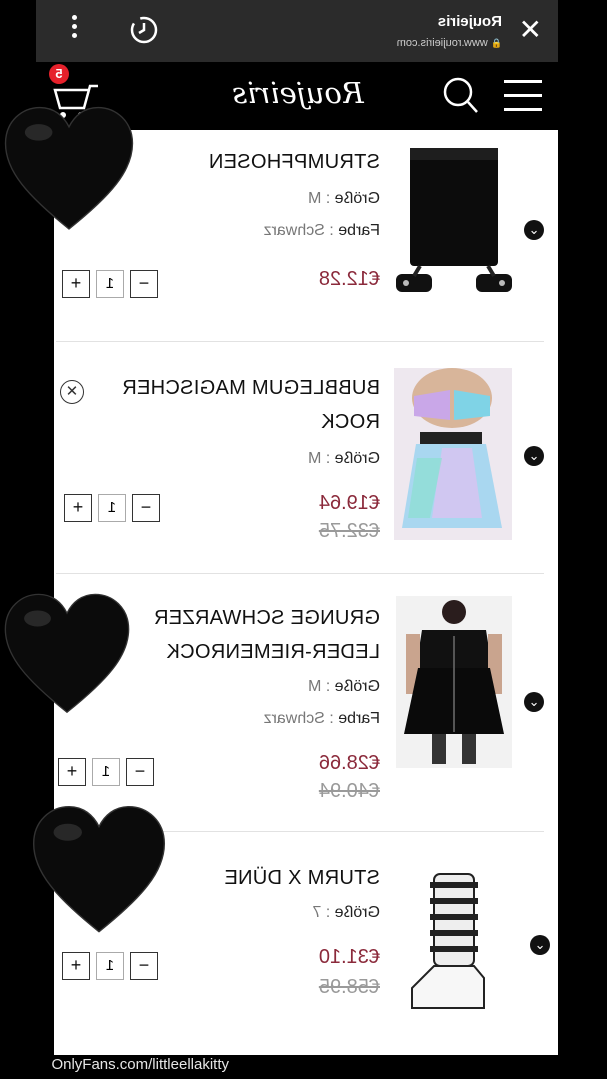 This screenshot has width=607, height=1079. What do you see at coordinates (294, 162) in the screenshot?
I see `product-name: STRUMPFHOSEN` at bounding box center [294, 162].